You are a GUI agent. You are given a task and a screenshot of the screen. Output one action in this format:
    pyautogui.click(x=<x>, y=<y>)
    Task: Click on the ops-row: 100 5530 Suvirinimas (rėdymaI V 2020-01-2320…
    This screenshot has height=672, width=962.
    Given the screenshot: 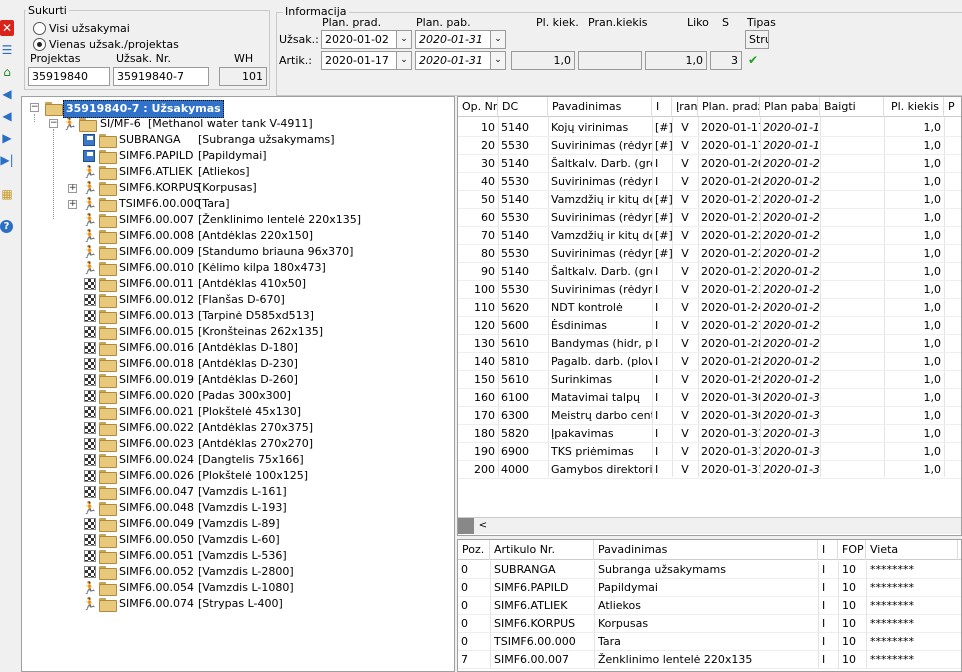 What is the action you would take?
    pyautogui.click(x=709, y=290)
    